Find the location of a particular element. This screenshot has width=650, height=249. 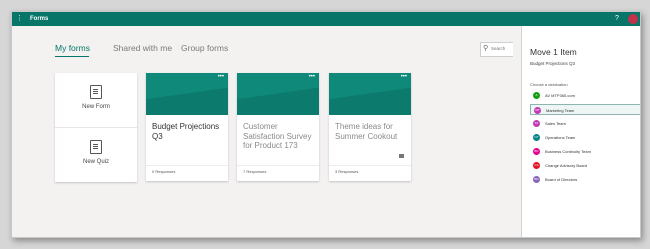

destination-label-text: Board of Directors is located at coordinates (561, 179).